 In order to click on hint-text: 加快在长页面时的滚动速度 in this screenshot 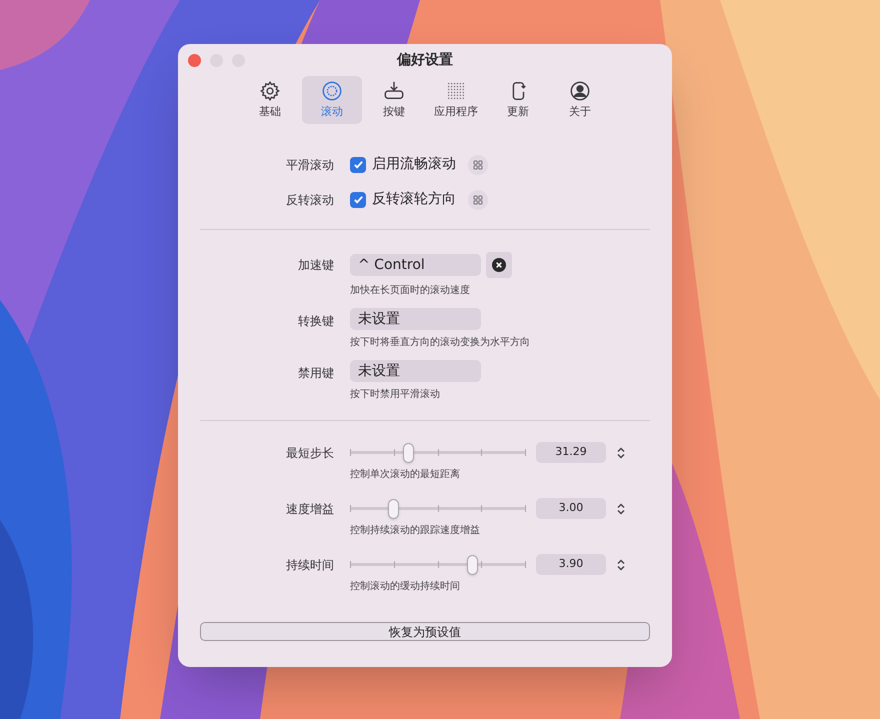, I will do `click(410, 291)`.